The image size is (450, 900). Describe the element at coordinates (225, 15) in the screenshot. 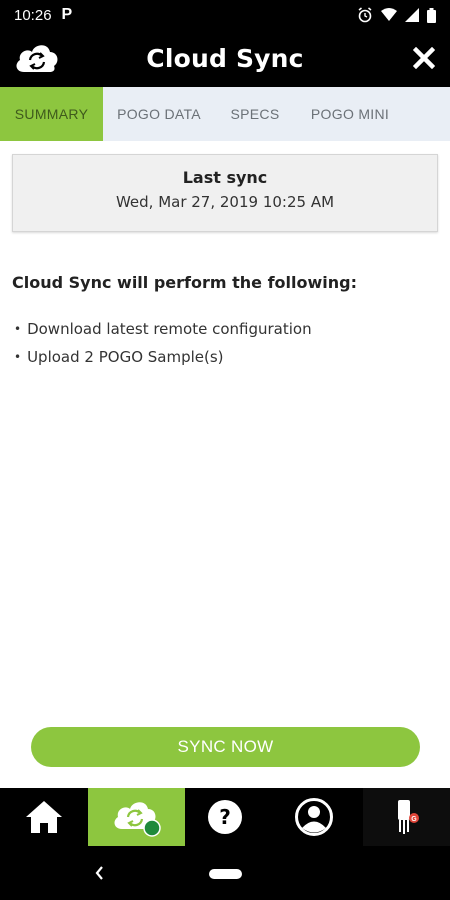

I see `status-bar: 10:26 P` at that location.